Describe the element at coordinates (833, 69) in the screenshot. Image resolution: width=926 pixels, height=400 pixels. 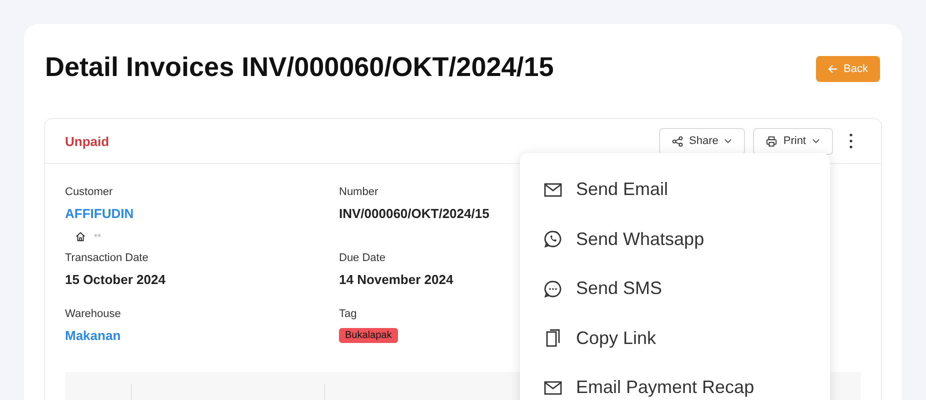
I see `arrow-left-icon` at that location.